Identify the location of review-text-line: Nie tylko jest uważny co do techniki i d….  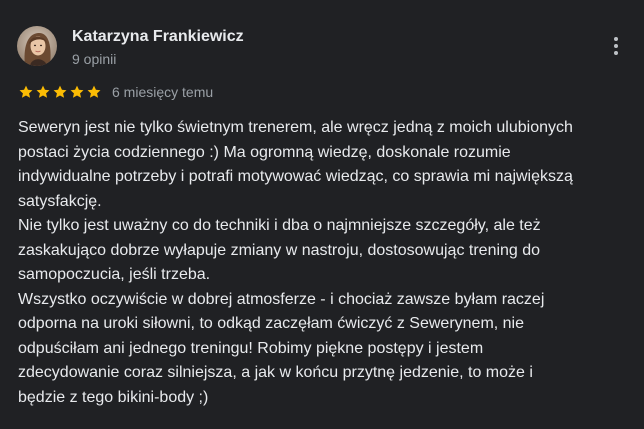
(279, 225).